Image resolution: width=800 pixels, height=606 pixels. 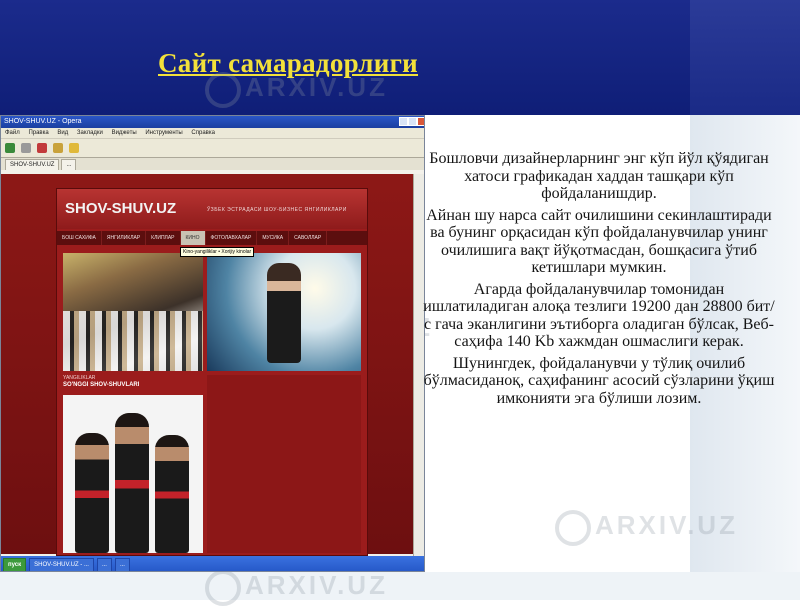 What do you see at coordinates (124, 238) in the screenshot?
I see `site-nav-item-news: ЯНГИЛИКЛАР` at bounding box center [124, 238].